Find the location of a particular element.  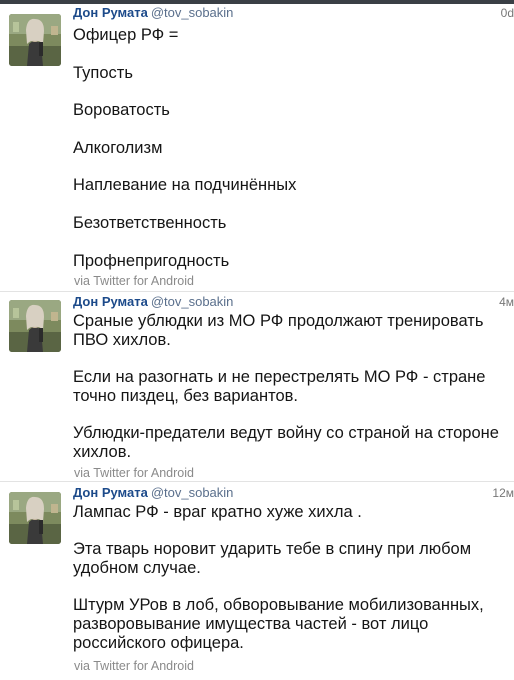

tweet-time: 0d is located at coordinates (507, 13).